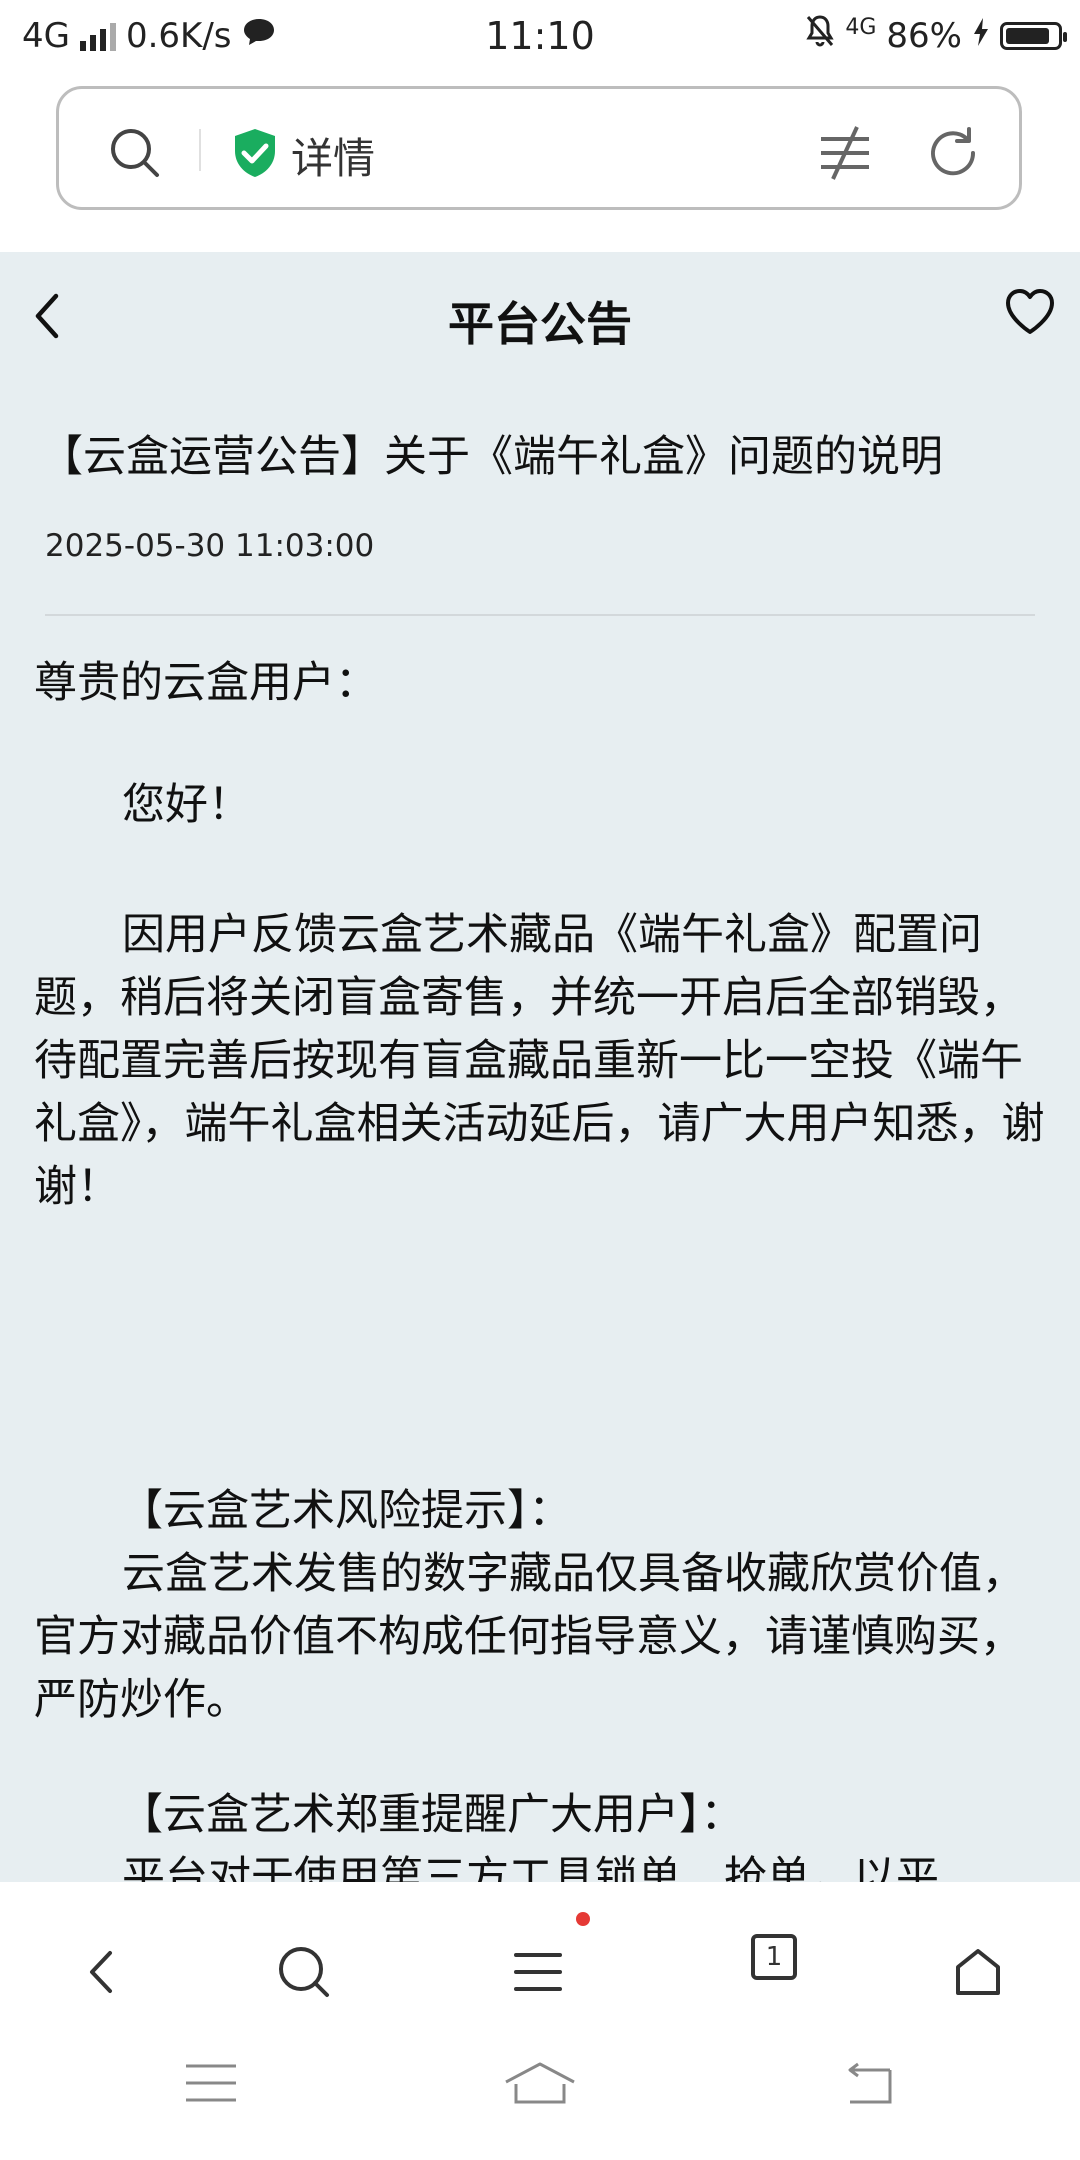 The height and width of the screenshot is (2160, 1080). I want to click on greeting-text: 尊贵的云盒用户：, so click(206, 683).